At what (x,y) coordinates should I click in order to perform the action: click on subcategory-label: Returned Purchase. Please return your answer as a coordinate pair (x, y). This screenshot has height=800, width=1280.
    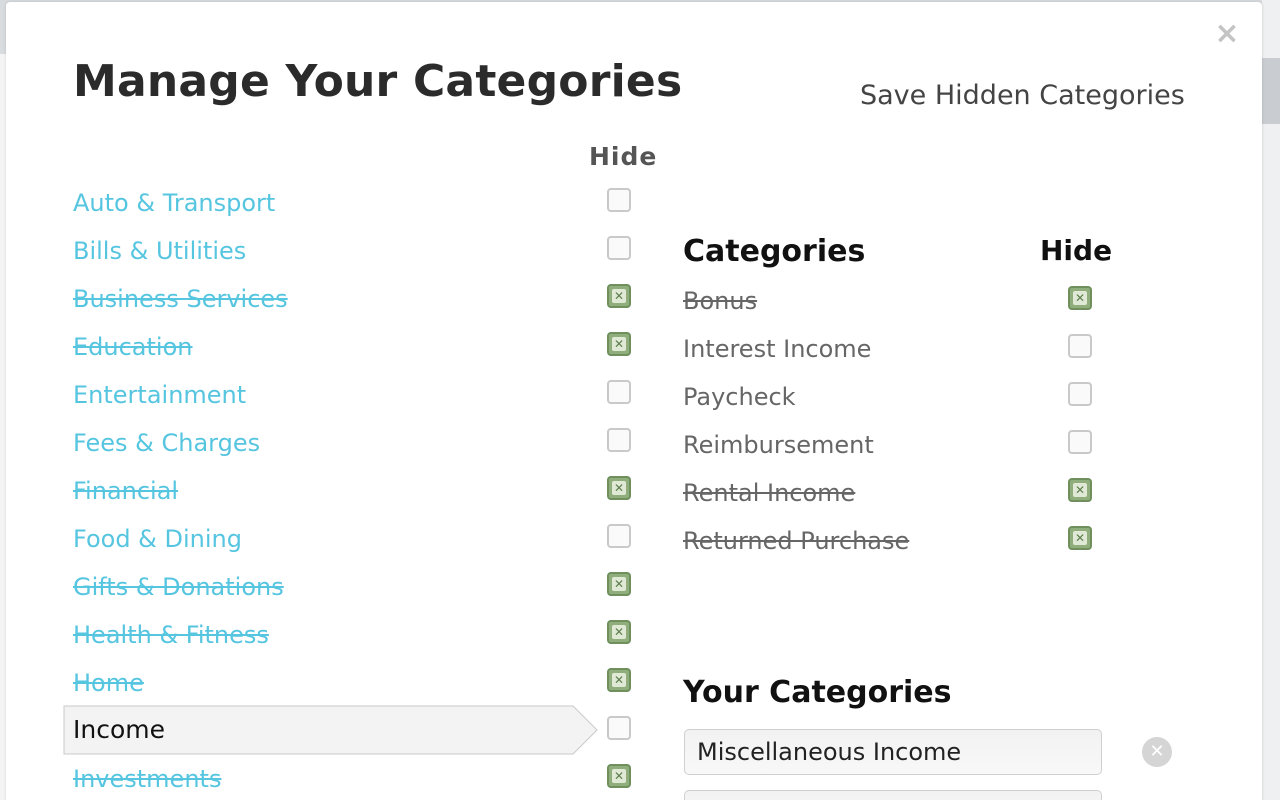
    Looking at the image, I should click on (796, 541).